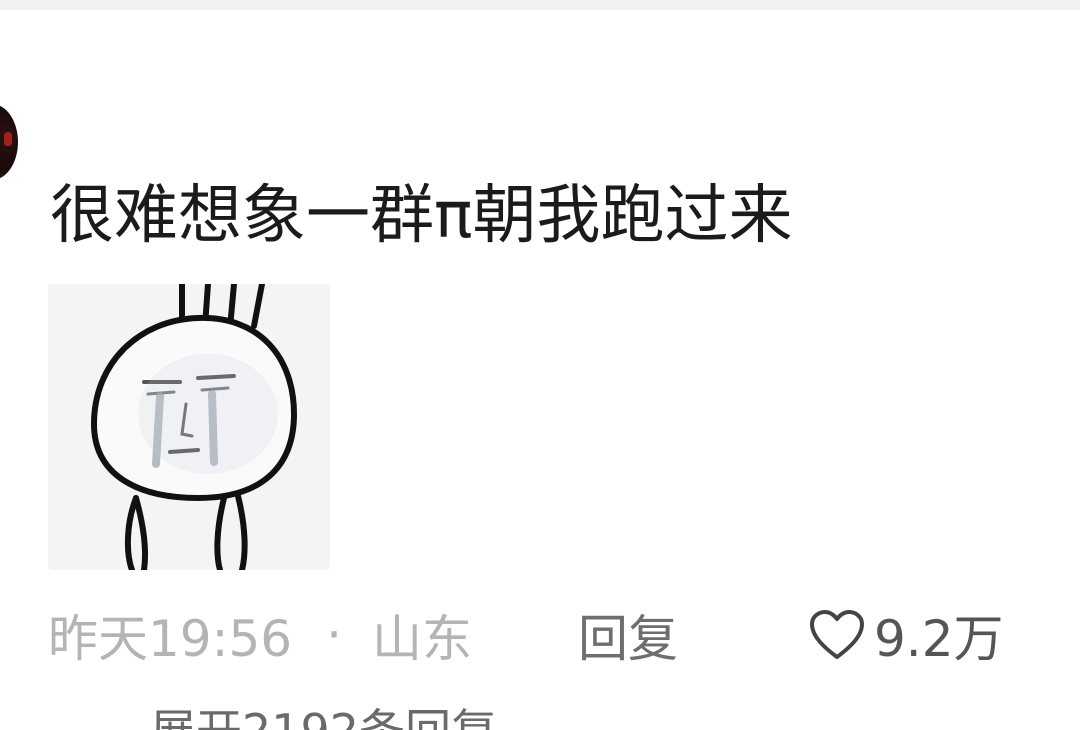 This screenshot has height=730, width=1080. What do you see at coordinates (323, 718) in the screenshot?
I see `expand-replies-link: 展开2192条回复` at bounding box center [323, 718].